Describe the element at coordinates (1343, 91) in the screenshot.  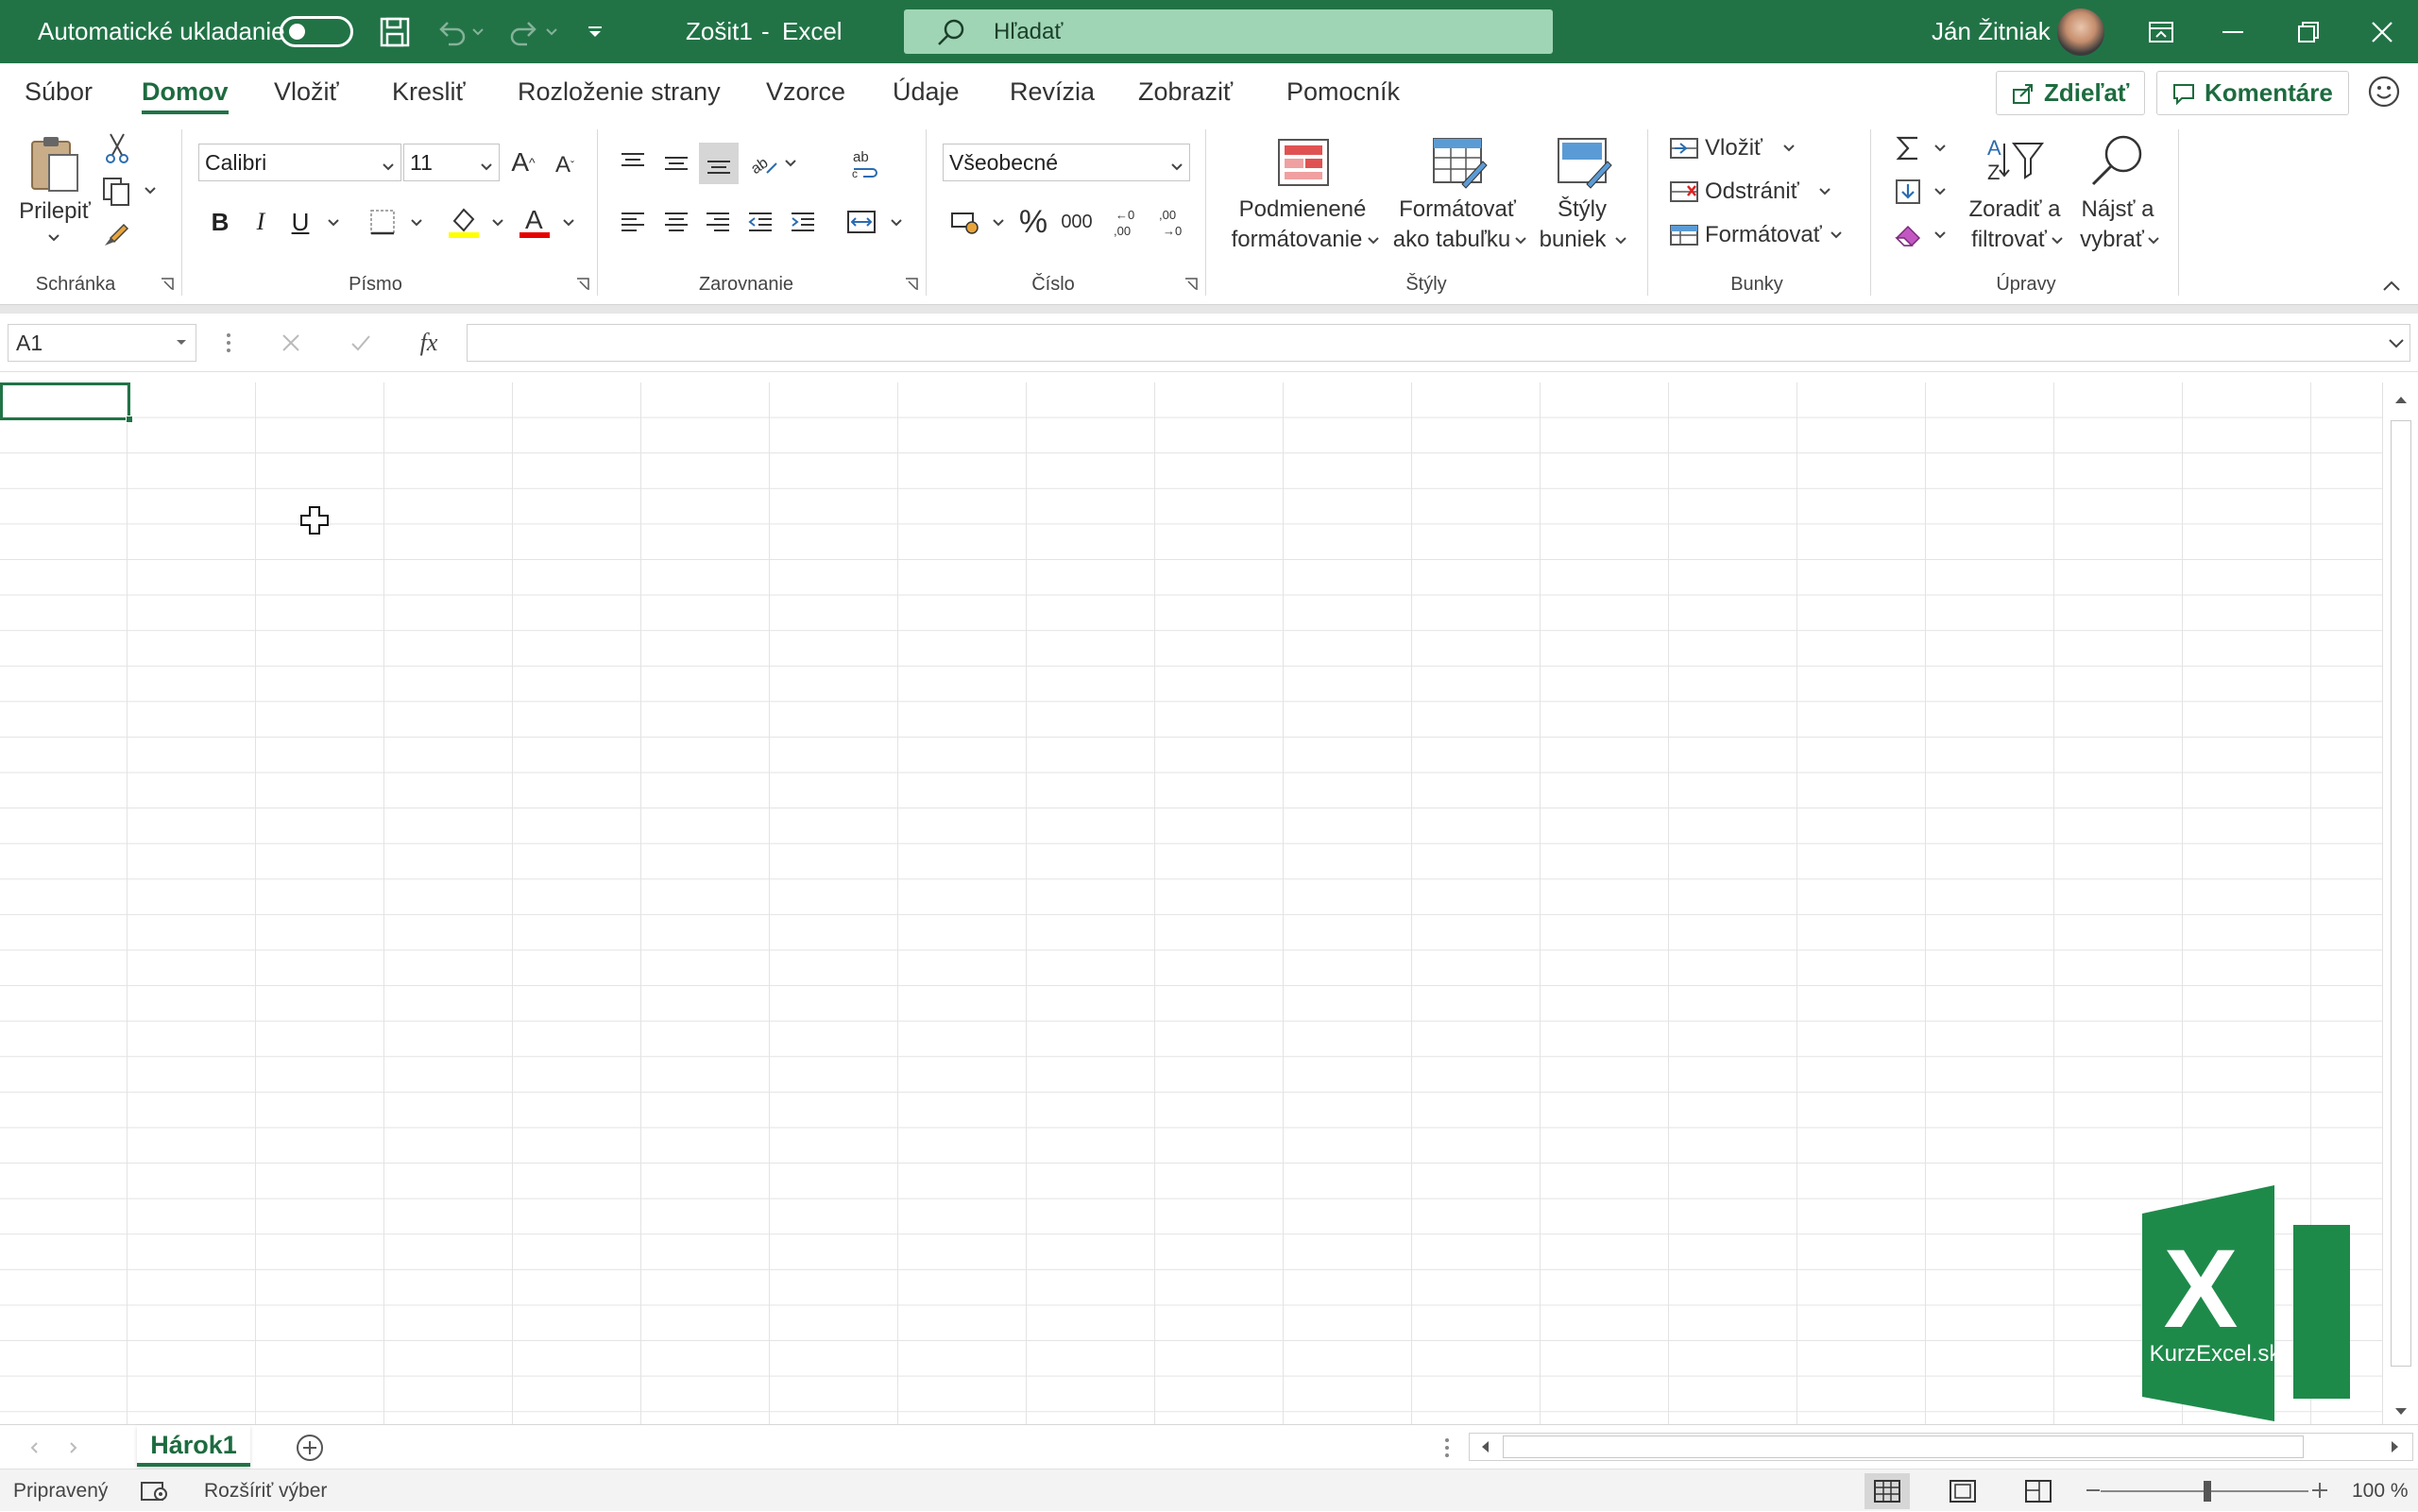
I see `tab-help: Pomocník` at that location.